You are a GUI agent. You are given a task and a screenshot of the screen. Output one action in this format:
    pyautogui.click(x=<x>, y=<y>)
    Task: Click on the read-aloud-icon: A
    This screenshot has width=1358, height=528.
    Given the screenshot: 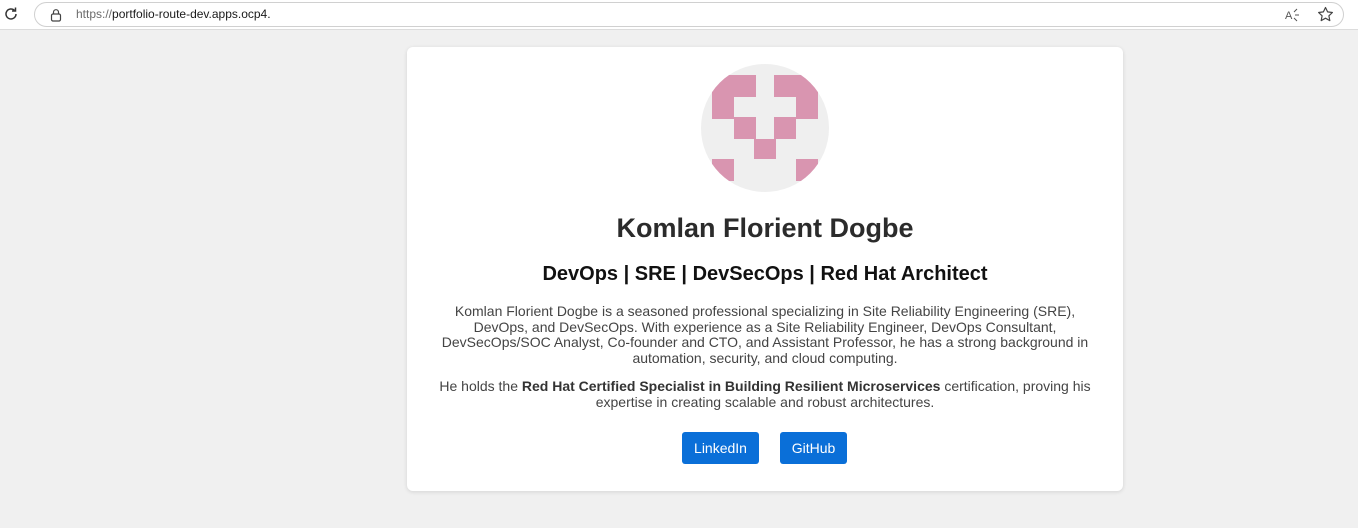 What is the action you would take?
    pyautogui.click(x=1292, y=15)
    